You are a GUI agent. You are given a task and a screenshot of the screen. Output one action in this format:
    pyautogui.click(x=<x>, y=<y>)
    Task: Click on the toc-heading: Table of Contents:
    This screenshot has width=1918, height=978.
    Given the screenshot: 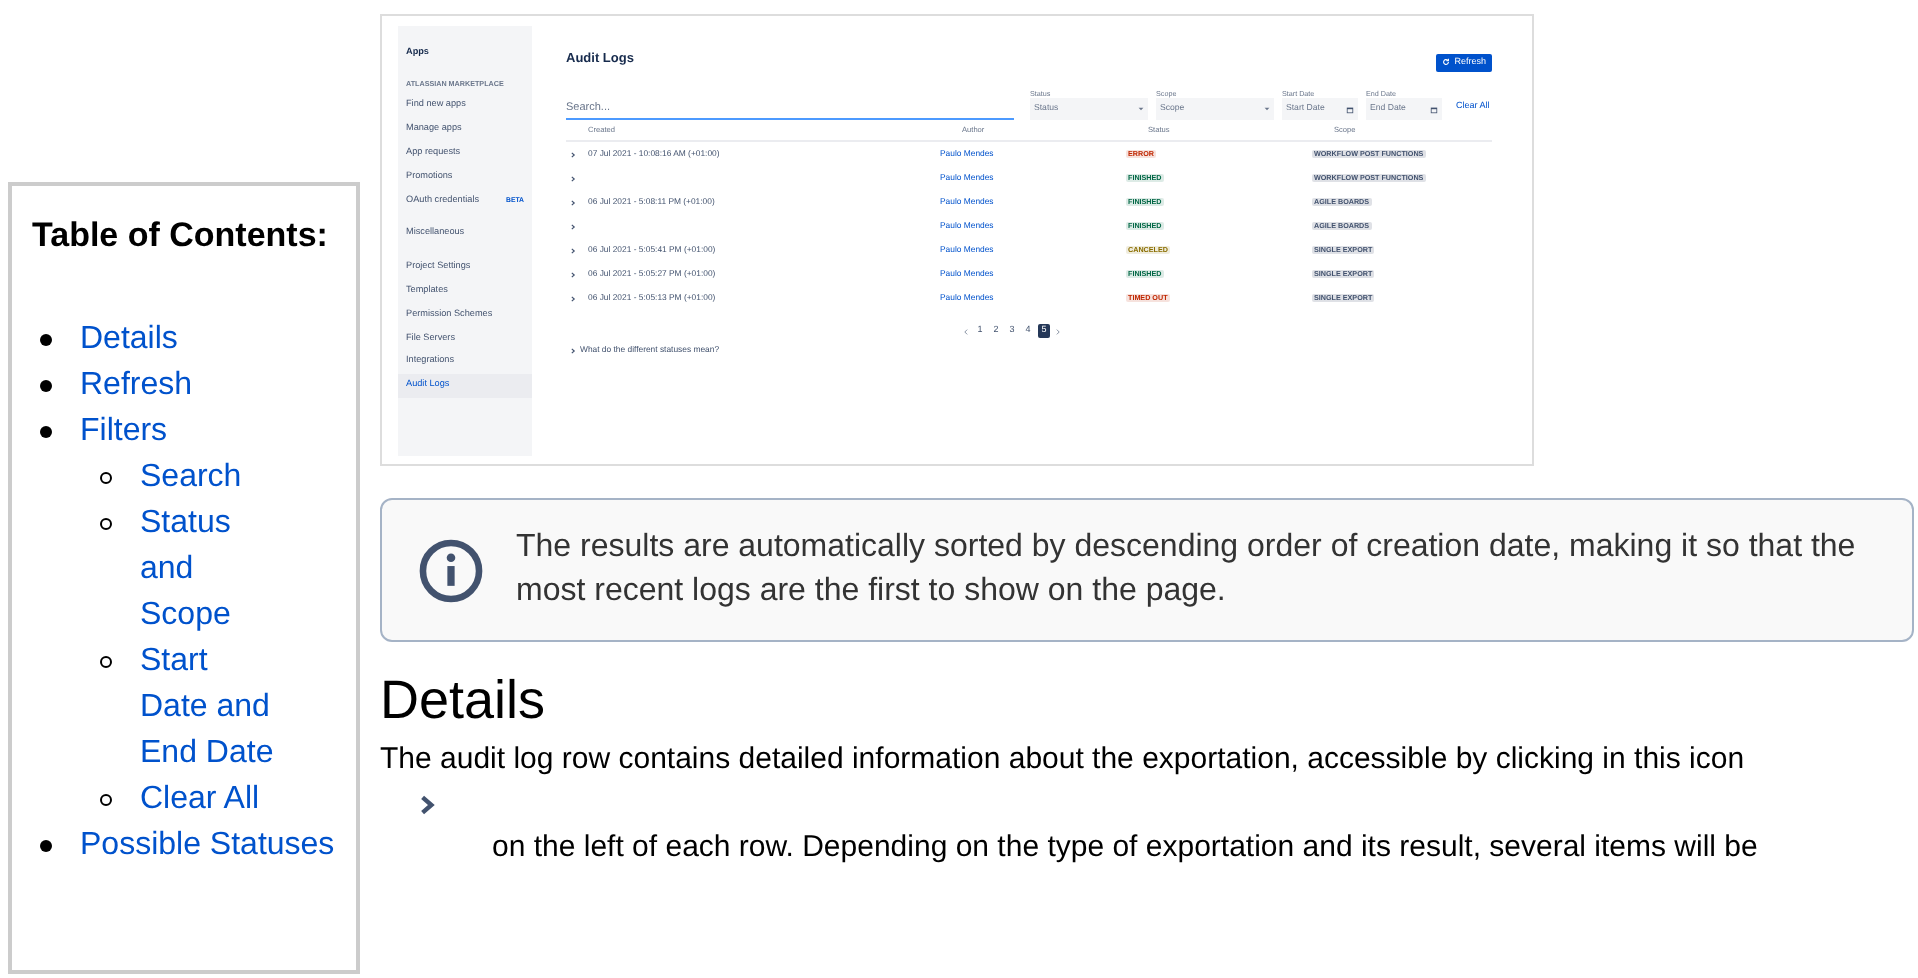 What is the action you would take?
    pyautogui.click(x=181, y=236)
    